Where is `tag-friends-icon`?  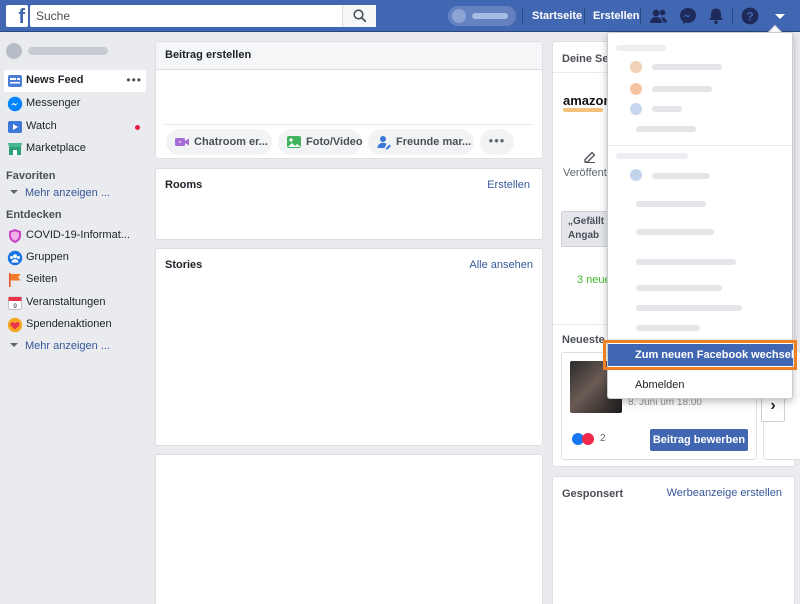 tag-friends-icon is located at coordinates (384, 143).